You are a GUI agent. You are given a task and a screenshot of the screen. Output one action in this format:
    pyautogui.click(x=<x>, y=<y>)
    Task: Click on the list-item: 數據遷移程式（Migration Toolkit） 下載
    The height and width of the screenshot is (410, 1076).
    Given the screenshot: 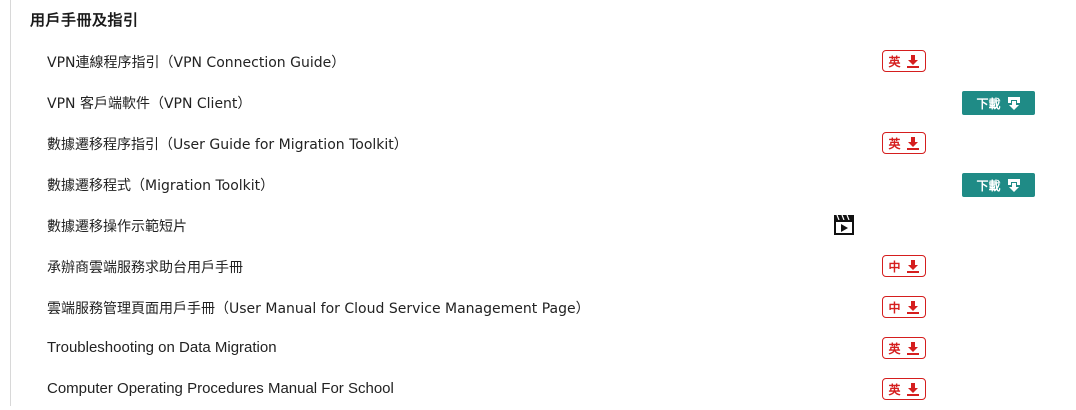 What is the action you would take?
    pyautogui.click(x=538, y=184)
    